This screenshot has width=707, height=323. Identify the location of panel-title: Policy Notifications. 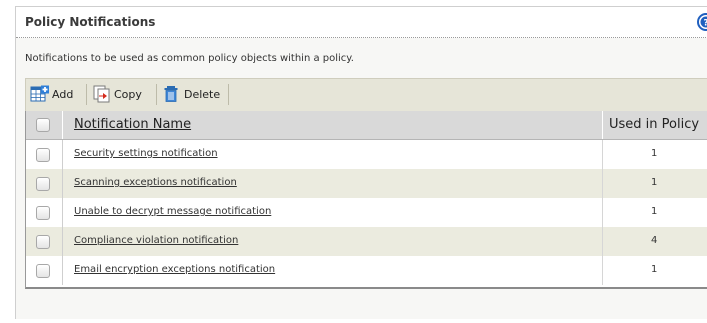
(90, 22).